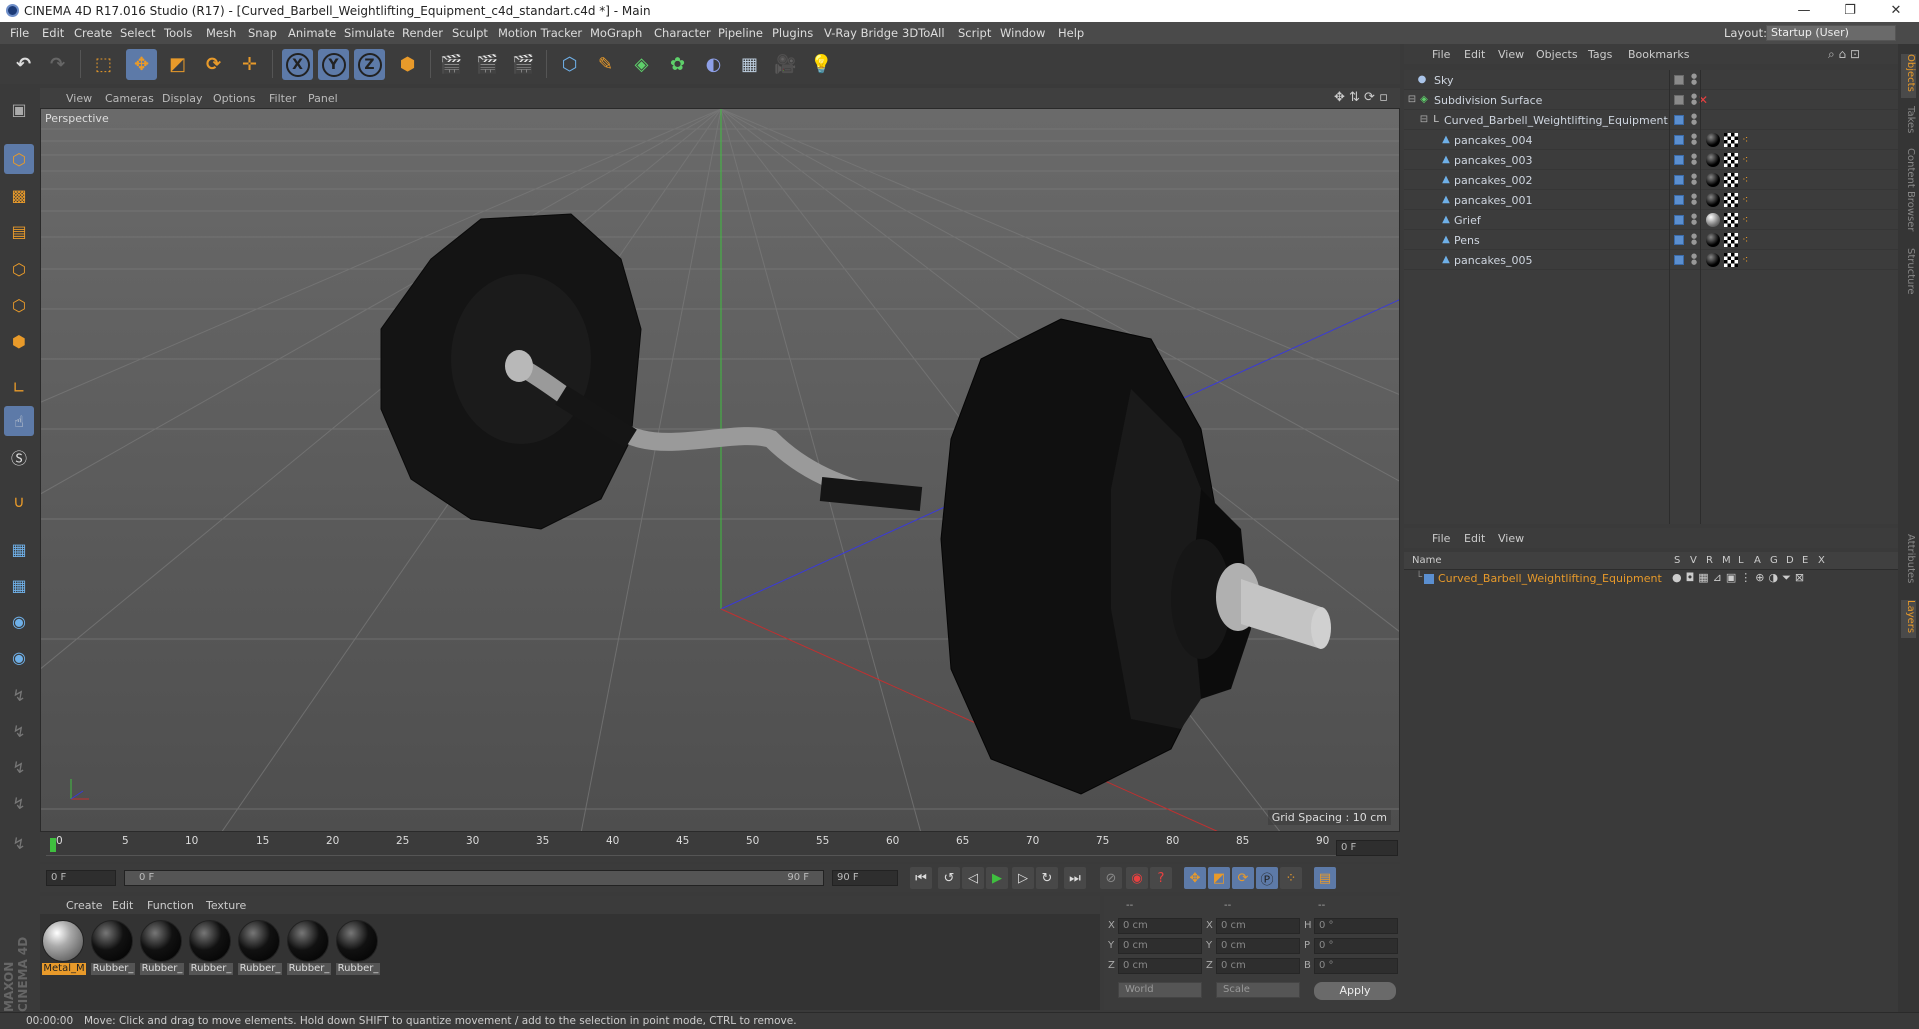 This screenshot has width=1919, height=1029. I want to click on record-keyframe-icon: ⊘, so click(1111, 878).